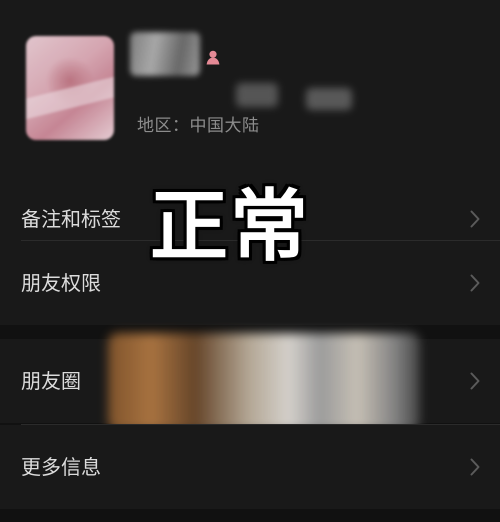  I want to click on overlay-caption: 正常, so click(230, 227).